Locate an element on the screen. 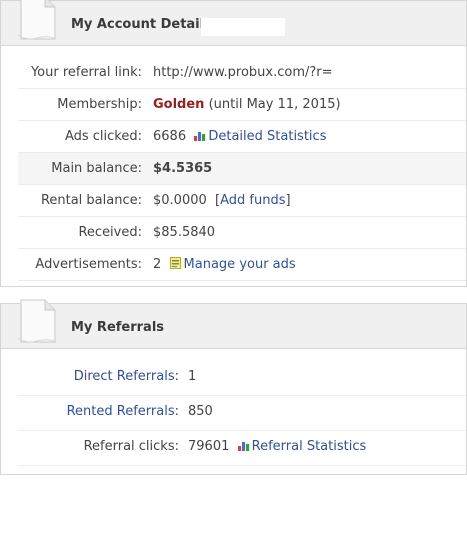 The image size is (467, 545). rental-balance-row: Rental balance: $0.0000 [Add funds] is located at coordinates (242, 201).